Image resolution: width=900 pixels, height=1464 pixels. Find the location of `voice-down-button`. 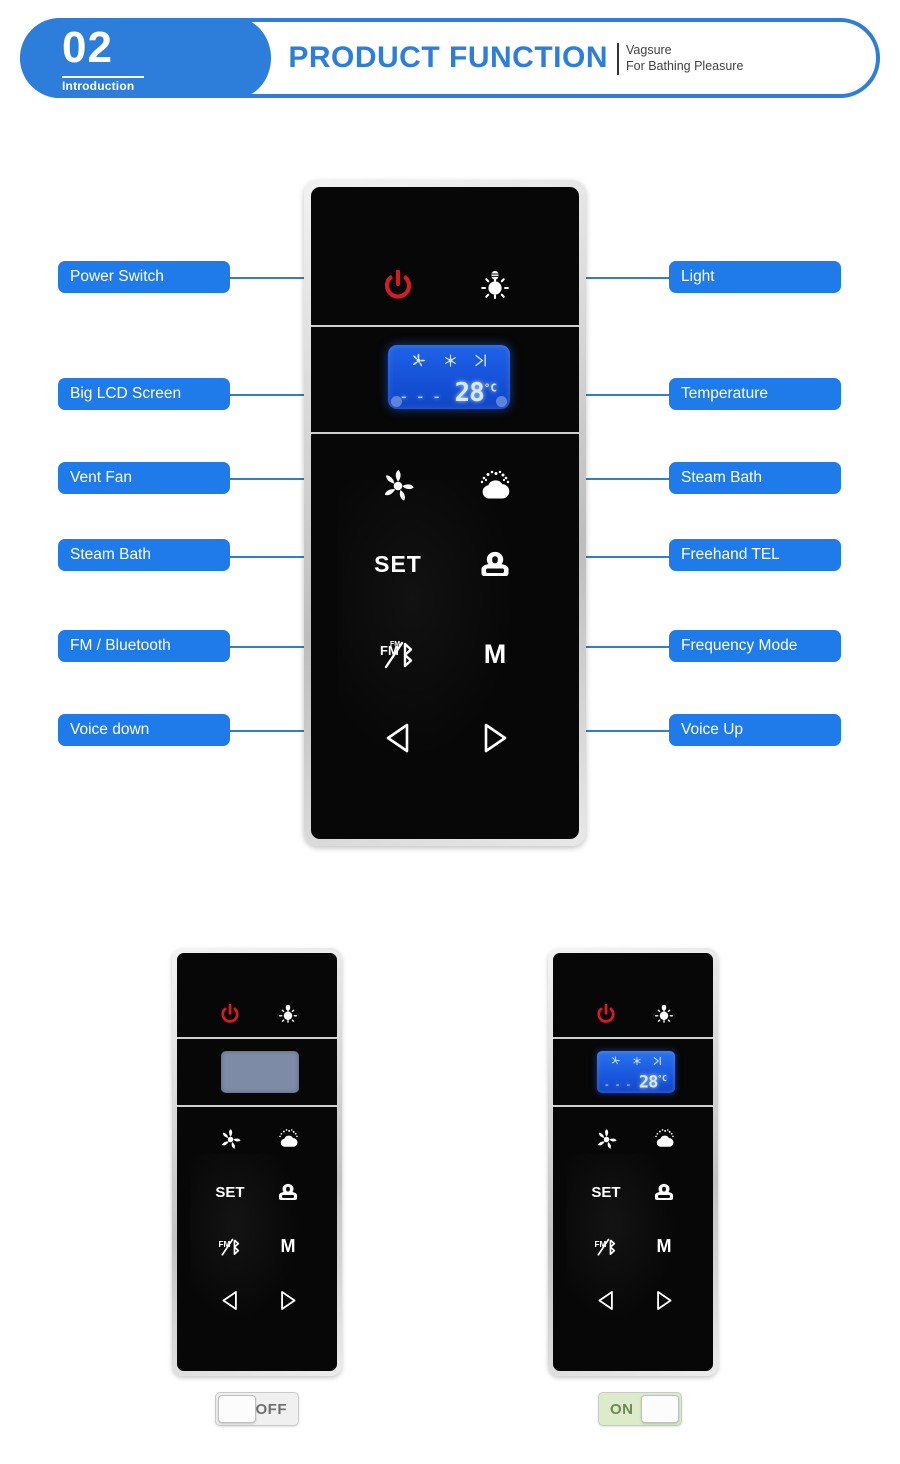

voice-down-button is located at coordinates (398, 738).